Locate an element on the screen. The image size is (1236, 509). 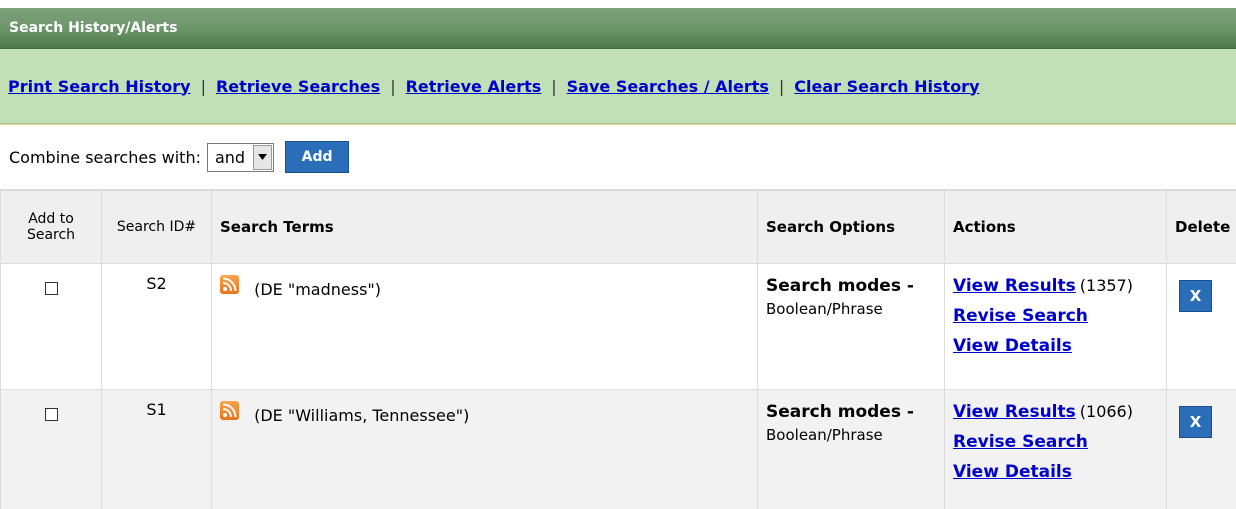
clear-search-history-link: Clear Search History is located at coordinates (886, 86).